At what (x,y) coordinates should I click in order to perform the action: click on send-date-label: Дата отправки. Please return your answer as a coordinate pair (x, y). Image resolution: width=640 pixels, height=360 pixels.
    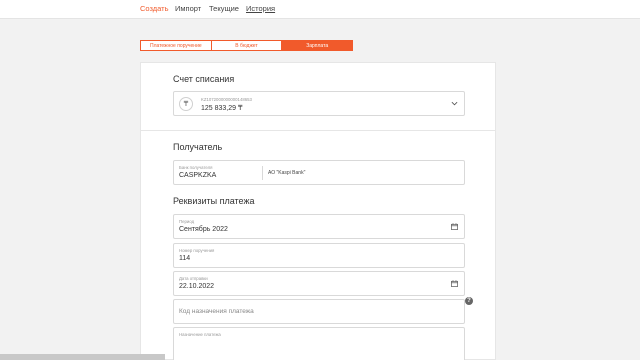
    Looking at the image, I should click on (193, 278).